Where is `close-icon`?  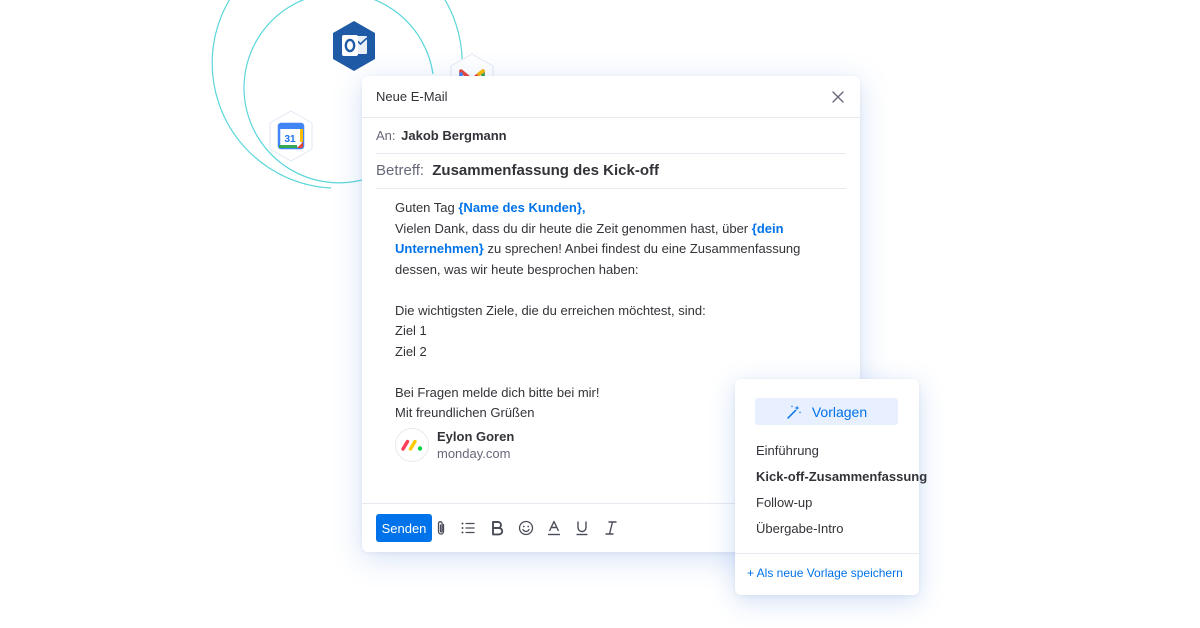
close-icon is located at coordinates (838, 97).